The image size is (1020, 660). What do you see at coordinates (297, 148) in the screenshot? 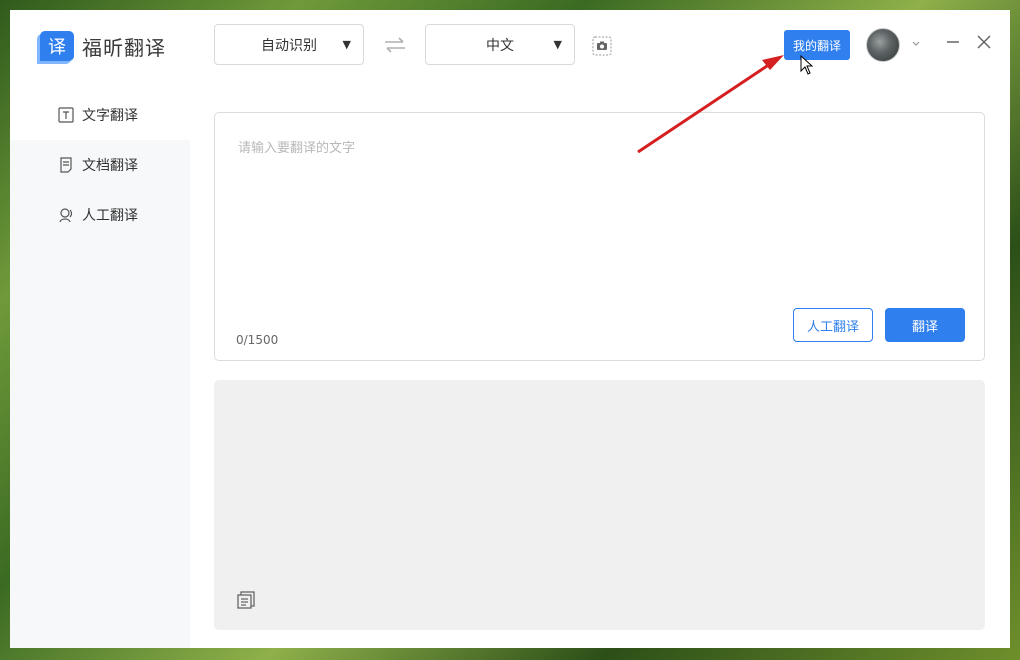
I see `input-placeholder: 请输入要翻译的文字` at bounding box center [297, 148].